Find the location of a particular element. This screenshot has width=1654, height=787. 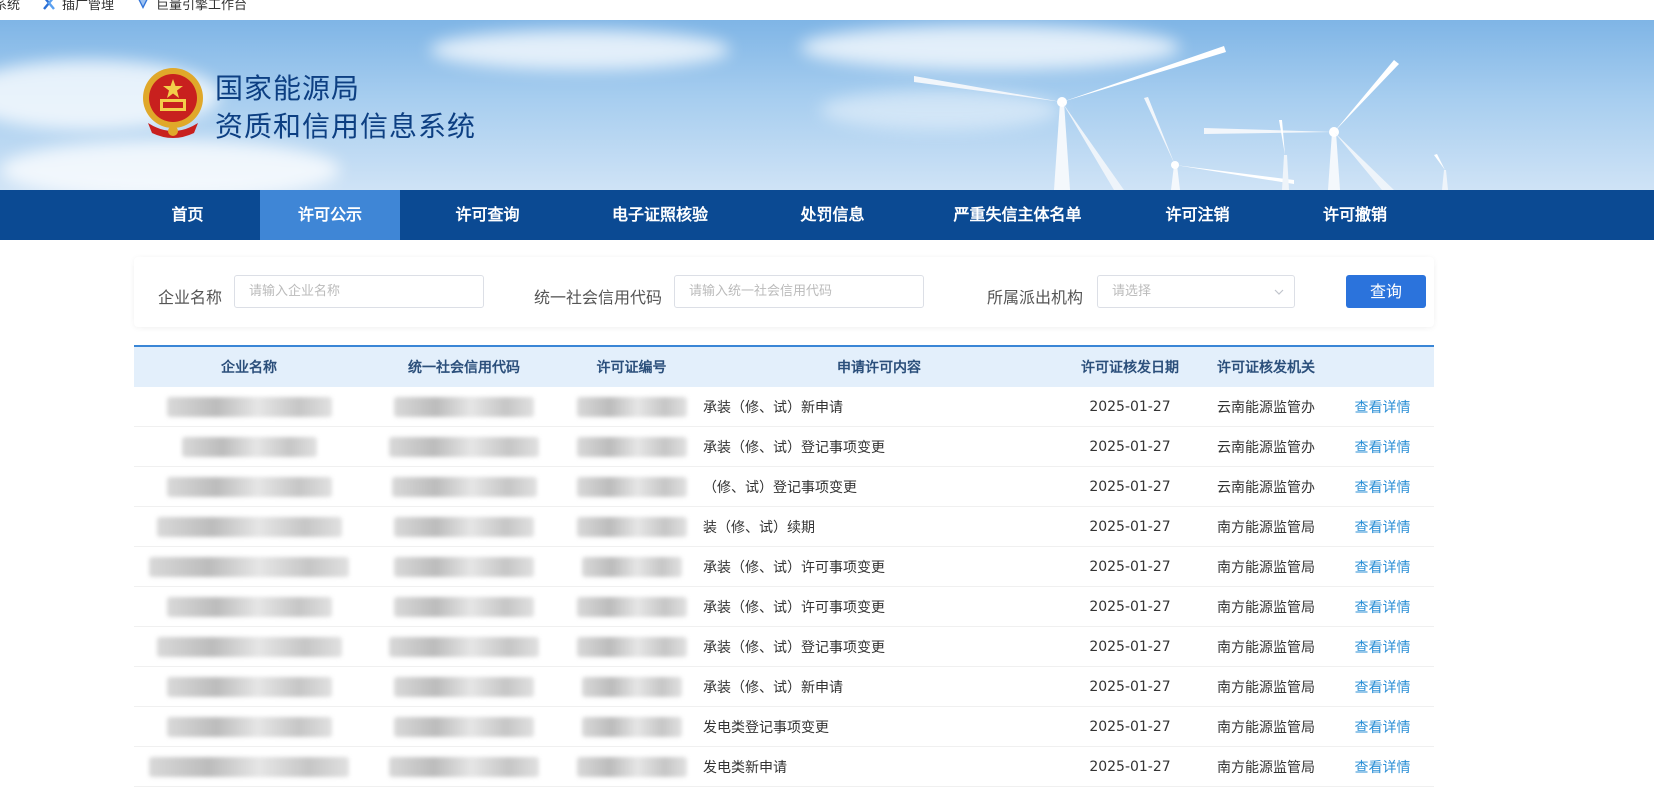

bookmark-label: 系统 is located at coordinates (10, 6).